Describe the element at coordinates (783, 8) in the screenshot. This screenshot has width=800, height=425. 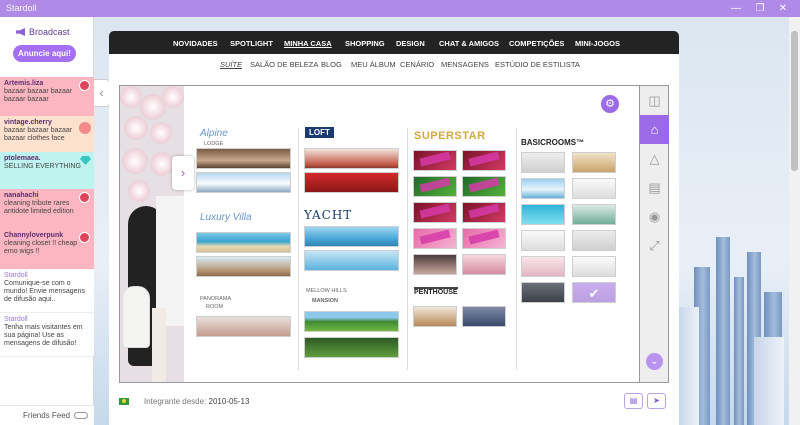
I see `close-icon: ✕` at that location.